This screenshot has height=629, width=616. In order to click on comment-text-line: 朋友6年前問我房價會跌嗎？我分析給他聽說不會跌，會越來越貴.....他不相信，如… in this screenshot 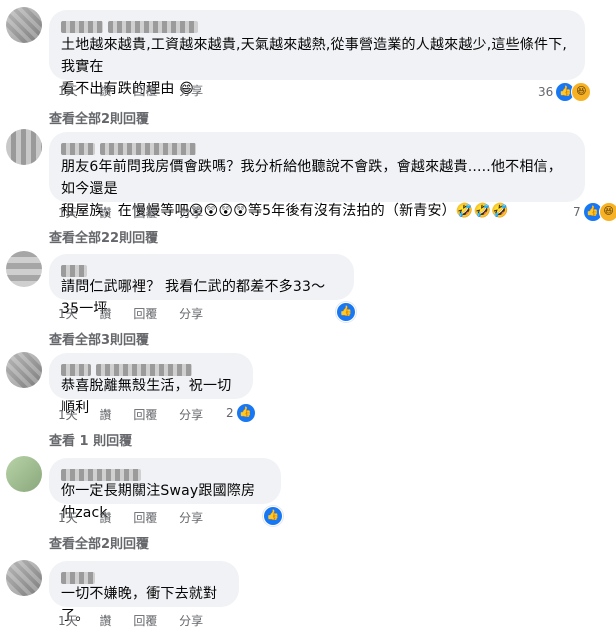, I will do `click(311, 178)`.